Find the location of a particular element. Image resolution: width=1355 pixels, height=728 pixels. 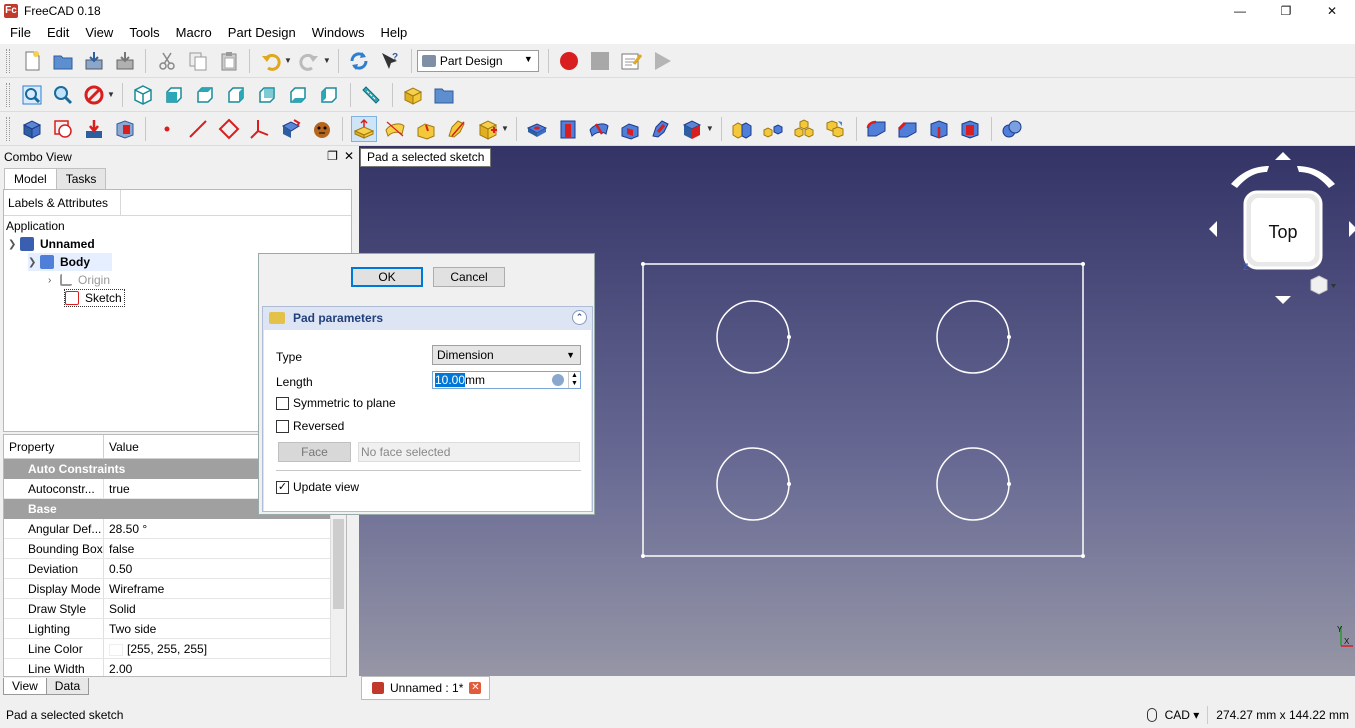

property-row: Deviation 0.50 is located at coordinates (175, 569).